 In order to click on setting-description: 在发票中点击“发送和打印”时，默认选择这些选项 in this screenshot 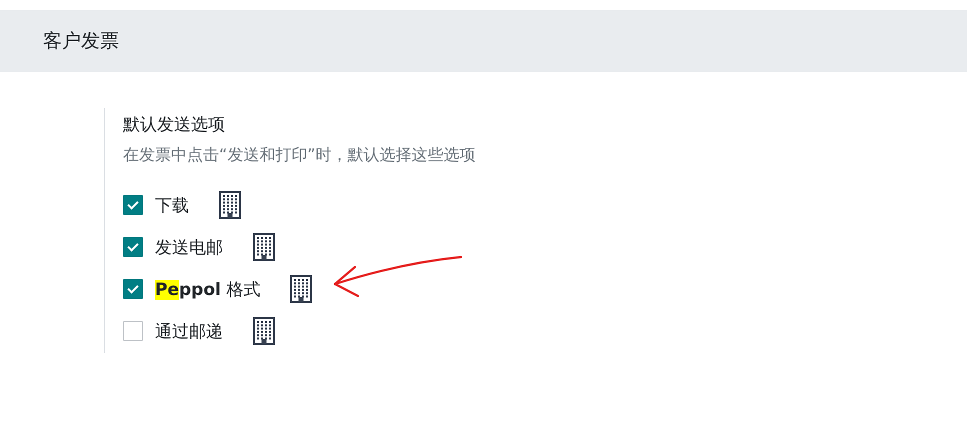, I will do `click(300, 155)`.